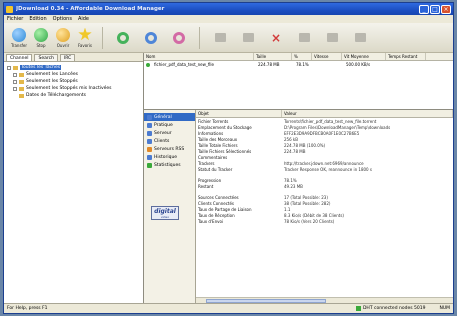 The image size is (457, 316). Describe the element at coordinates (213, 157) in the screenshot. I see `property-key: Commentaires` at that location.